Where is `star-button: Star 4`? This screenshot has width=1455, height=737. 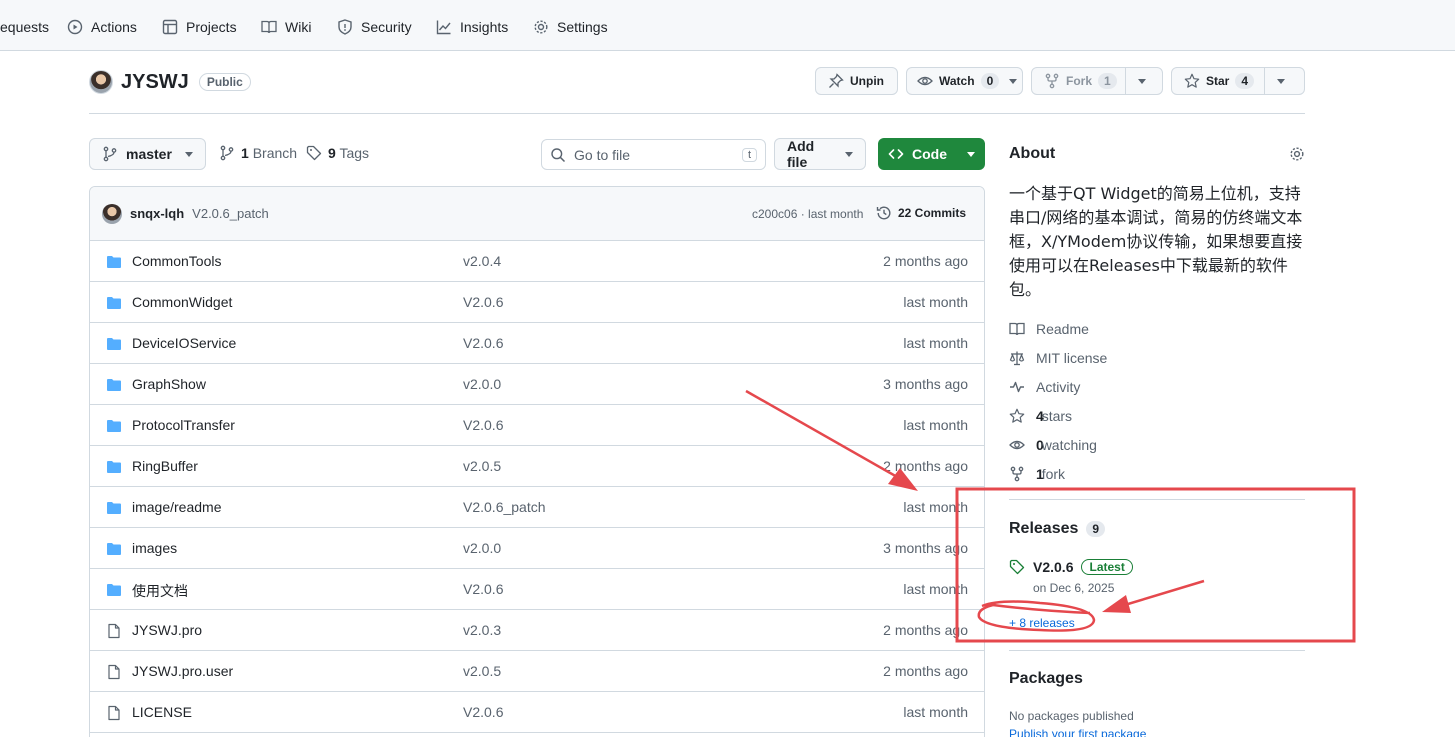
star-button: Star 4 is located at coordinates (1218, 81).